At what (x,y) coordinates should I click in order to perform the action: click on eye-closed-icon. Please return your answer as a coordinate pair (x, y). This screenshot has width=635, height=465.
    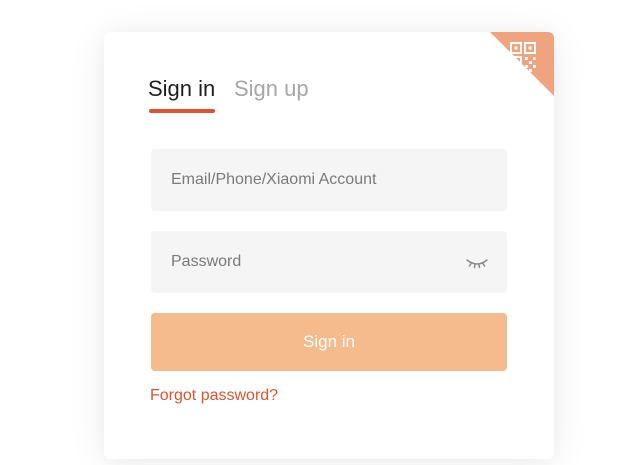
    Looking at the image, I should click on (477, 264).